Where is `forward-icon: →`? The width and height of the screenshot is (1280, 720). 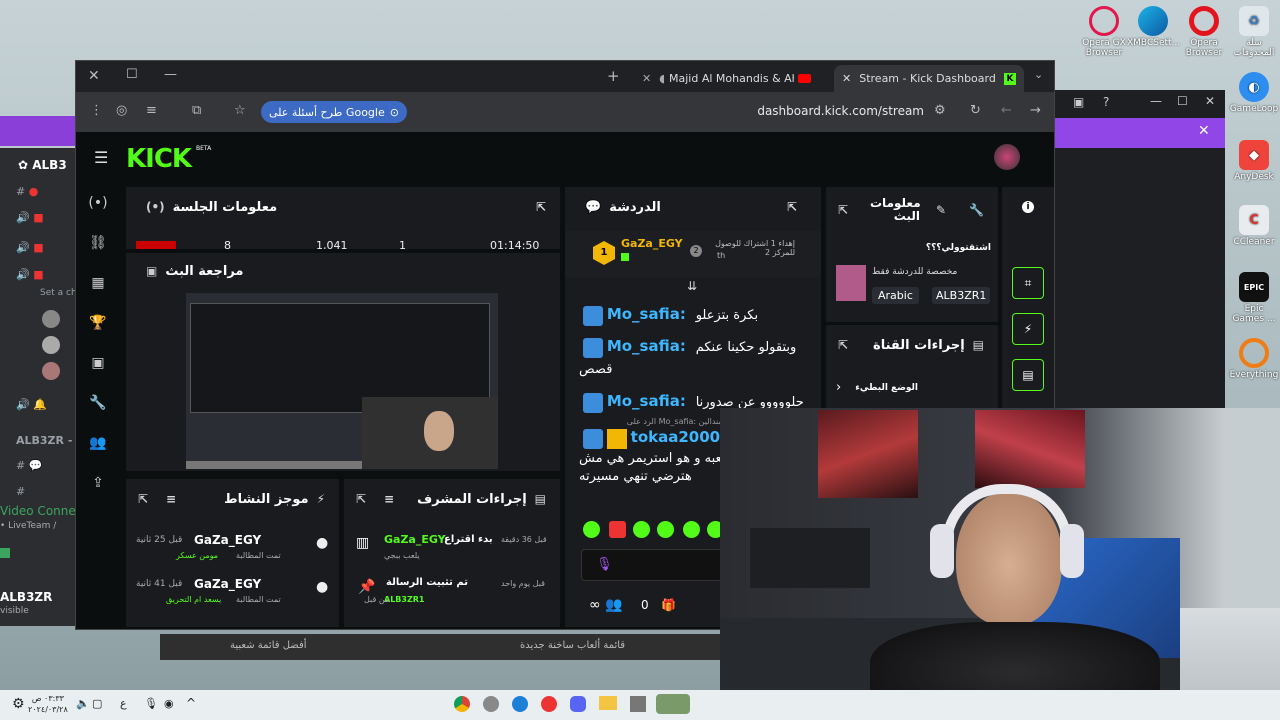
forward-icon: → is located at coordinates (1035, 110).